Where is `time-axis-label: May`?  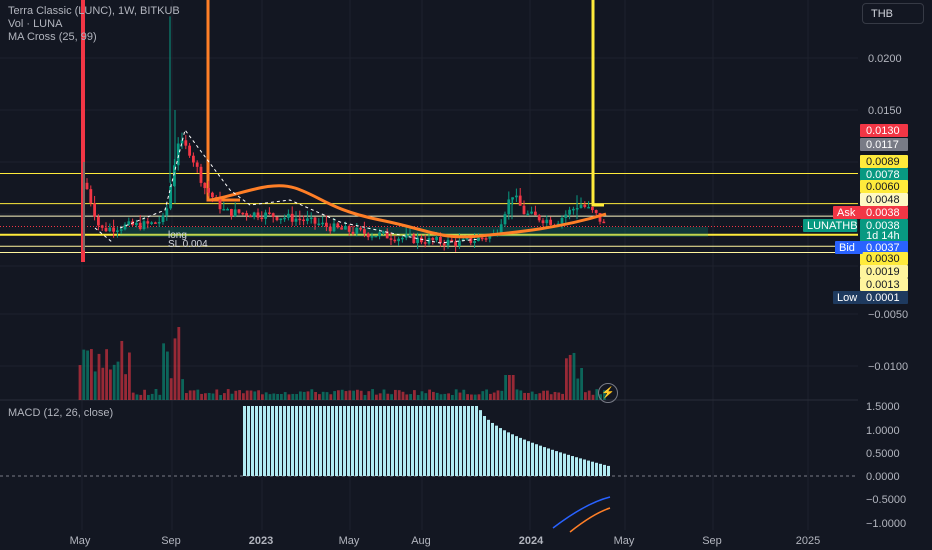
time-axis-label: May is located at coordinates (349, 541).